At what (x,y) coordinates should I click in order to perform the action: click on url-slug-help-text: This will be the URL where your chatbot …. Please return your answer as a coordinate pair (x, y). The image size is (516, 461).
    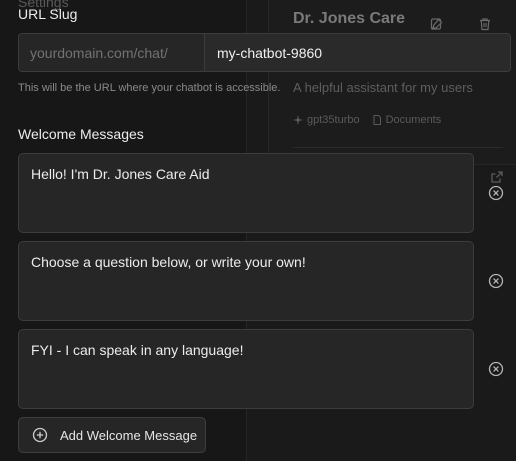
    Looking at the image, I should click on (149, 88).